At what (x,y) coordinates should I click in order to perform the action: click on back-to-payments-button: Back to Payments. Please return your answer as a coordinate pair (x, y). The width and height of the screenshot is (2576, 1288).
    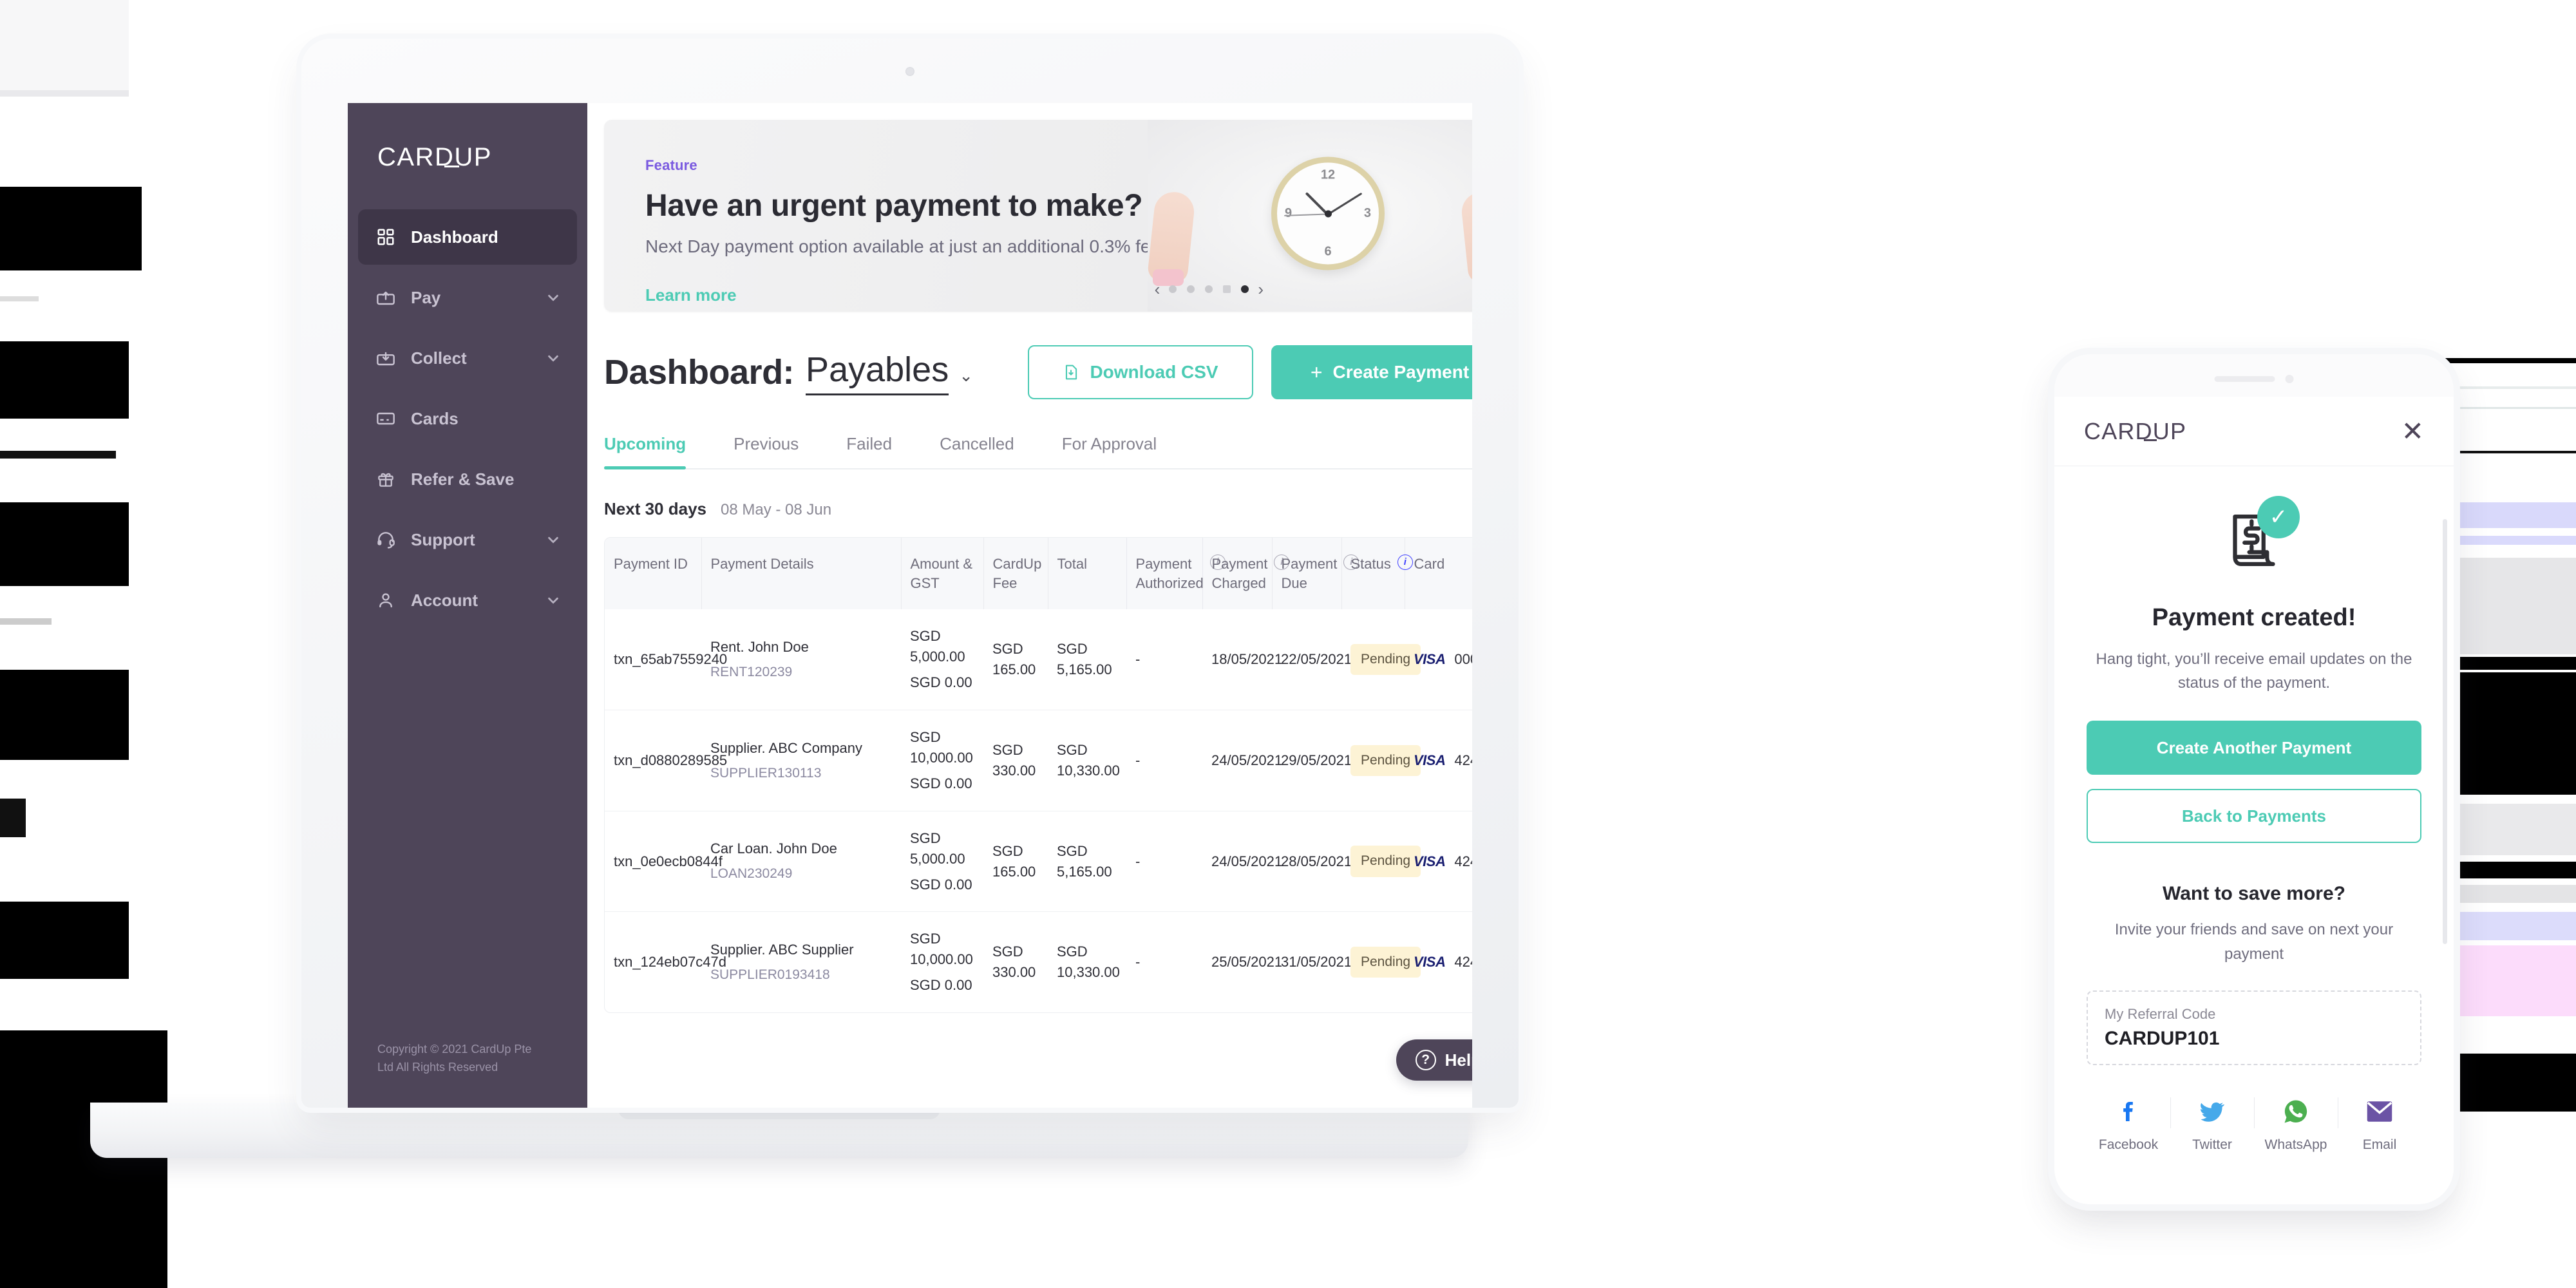
    Looking at the image, I should click on (2254, 816).